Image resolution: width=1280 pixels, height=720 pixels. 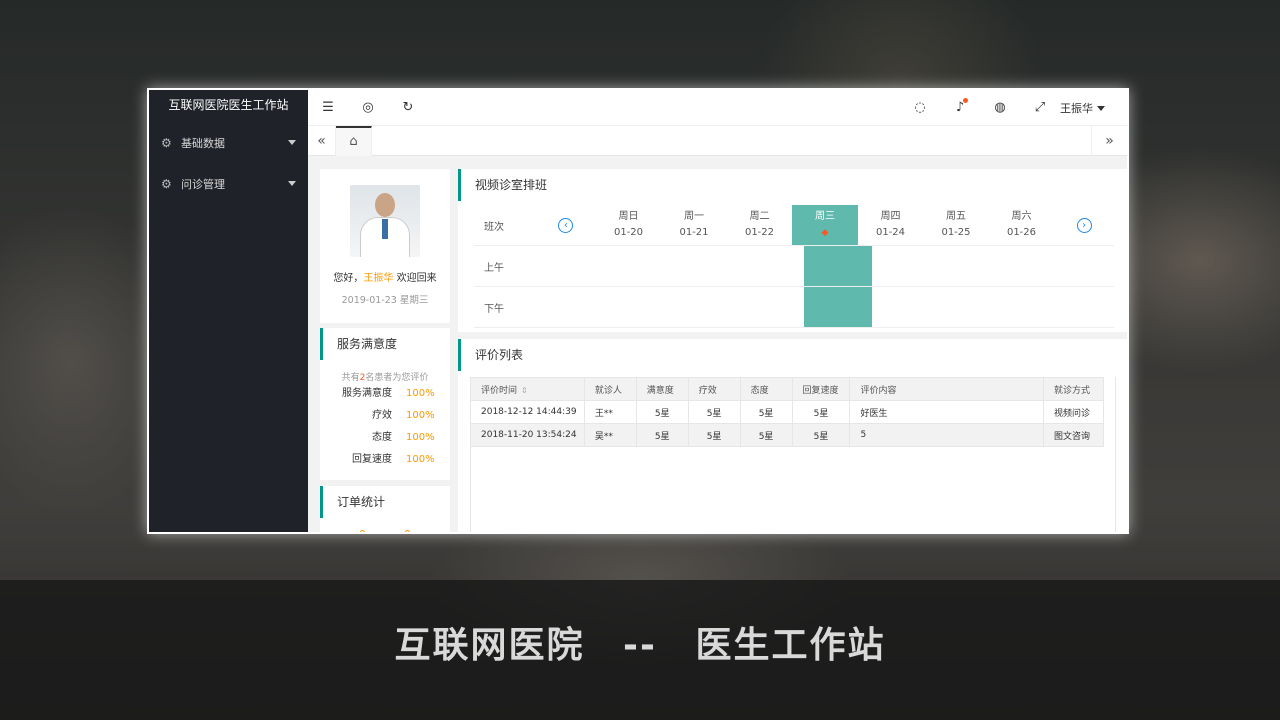 I want to click on satisfaction-row: 回复速度 100%, so click(x=393, y=459).